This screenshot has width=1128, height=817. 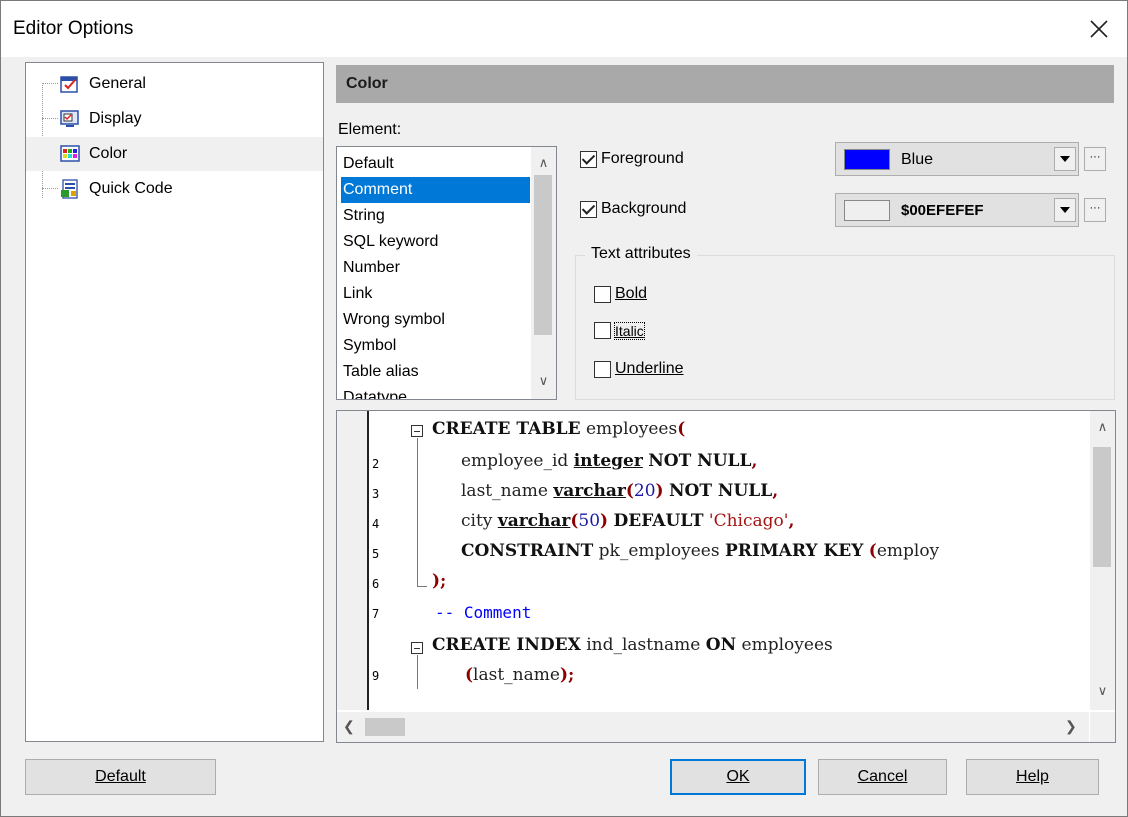 What do you see at coordinates (867, 159) in the screenshot?
I see `foreground-swatch` at bounding box center [867, 159].